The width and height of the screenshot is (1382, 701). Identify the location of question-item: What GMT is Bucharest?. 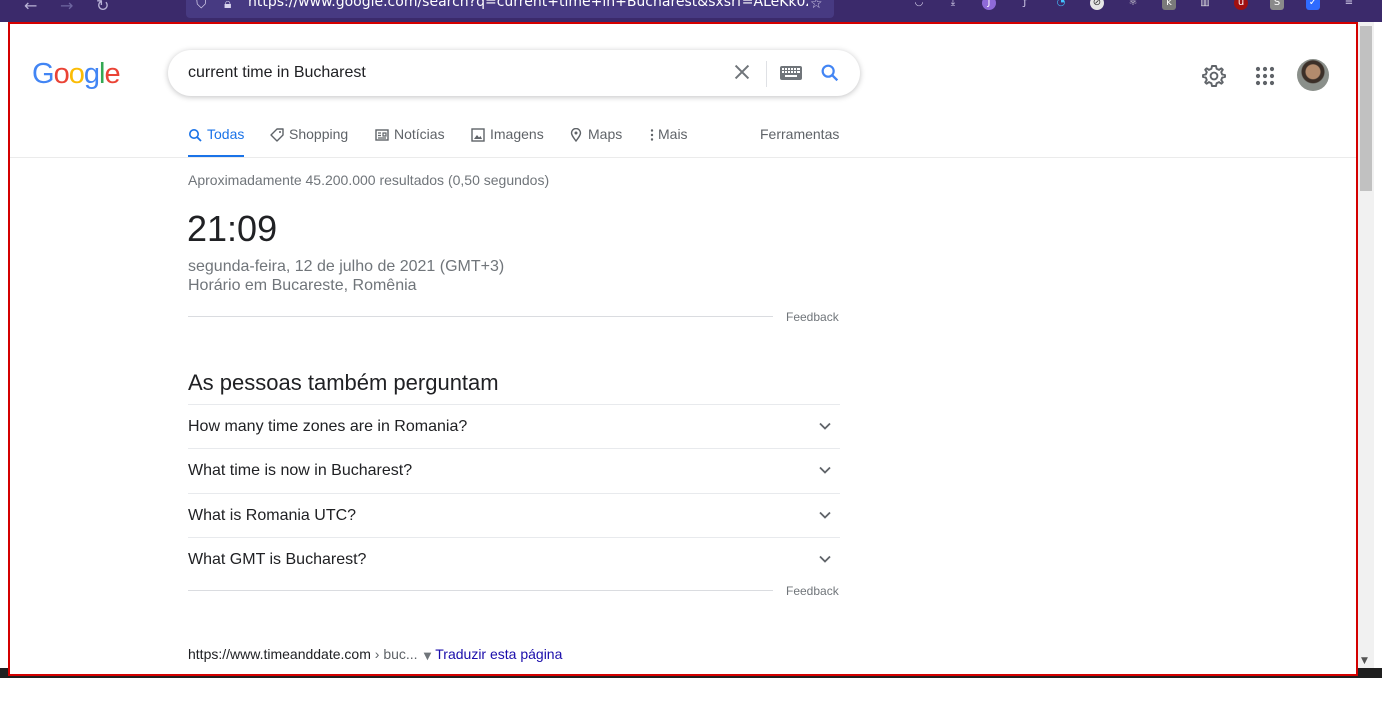
(514, 559).